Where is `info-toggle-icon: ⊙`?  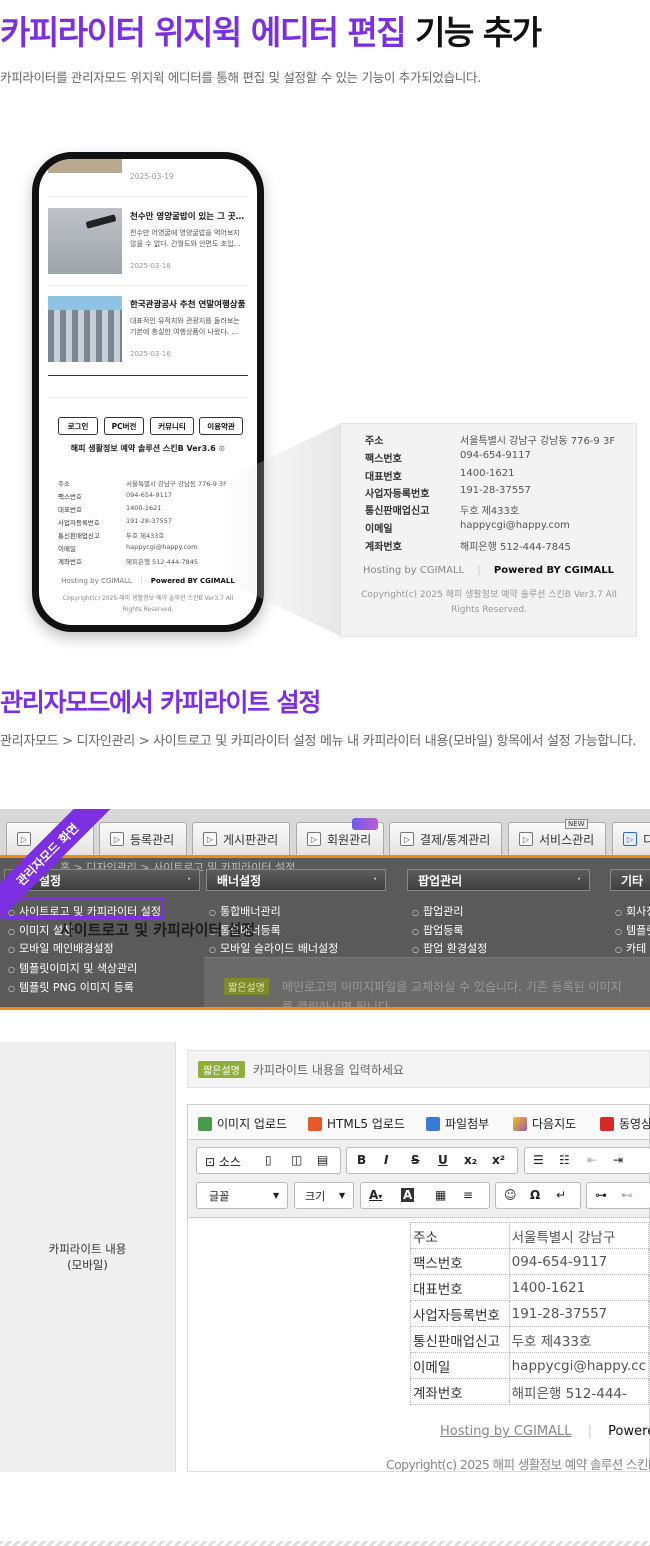
info-toggle-icon: ⊙ is located at coordinates (222, 448).